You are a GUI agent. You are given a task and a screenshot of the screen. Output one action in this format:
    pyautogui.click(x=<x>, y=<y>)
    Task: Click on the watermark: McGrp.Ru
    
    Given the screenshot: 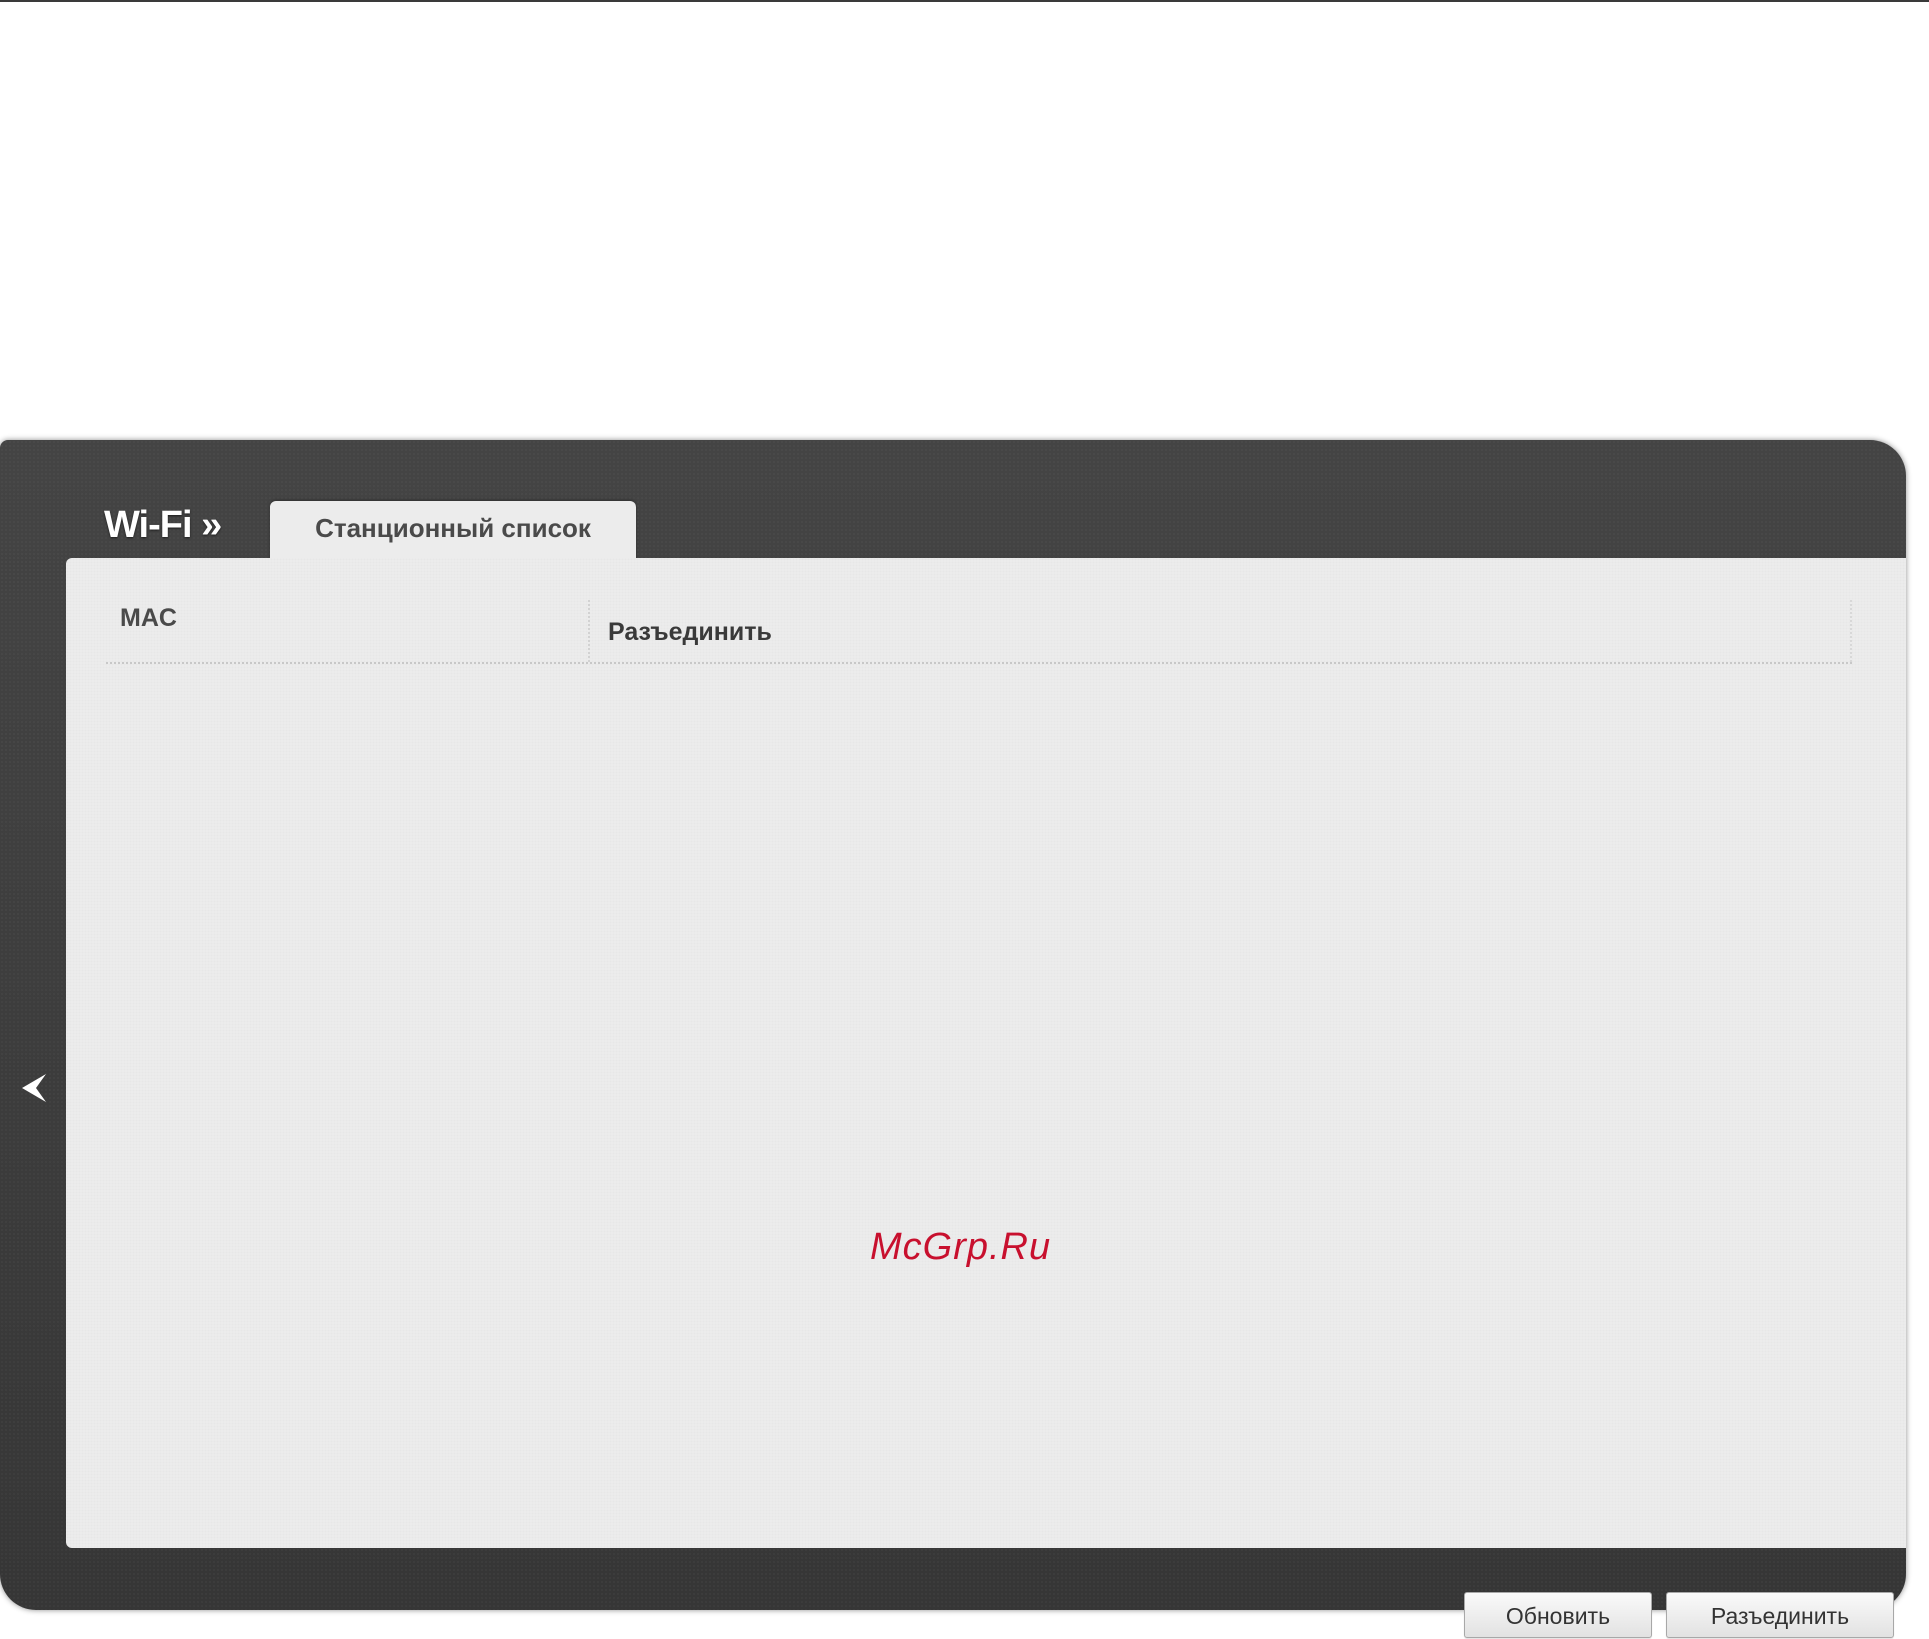 What is the action you would take?
    pyautogui.click(x=961, y=1247)
    